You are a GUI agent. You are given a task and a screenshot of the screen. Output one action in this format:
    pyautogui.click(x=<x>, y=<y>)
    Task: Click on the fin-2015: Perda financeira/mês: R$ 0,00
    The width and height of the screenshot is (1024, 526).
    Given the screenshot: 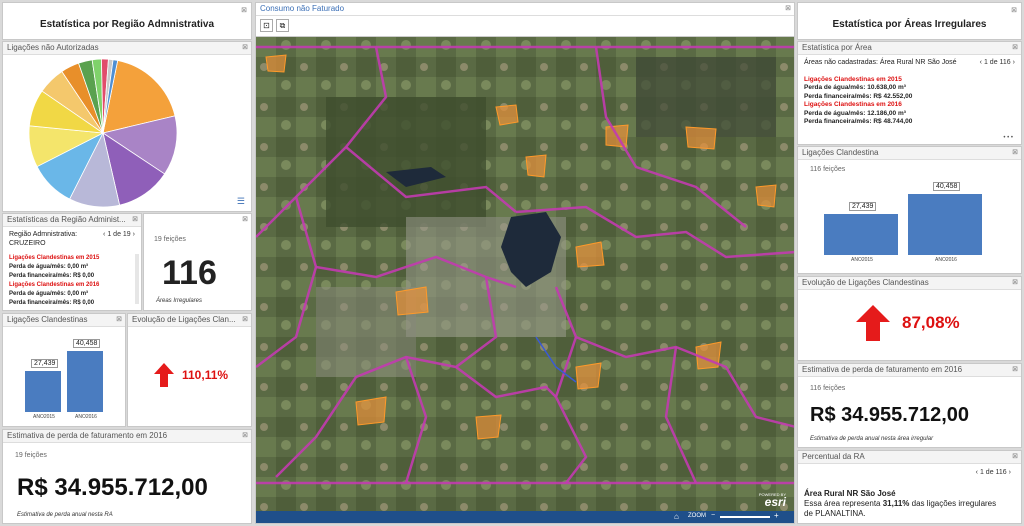 What is the action you would take?
    pyautogui.click(x=52, y=276)
    